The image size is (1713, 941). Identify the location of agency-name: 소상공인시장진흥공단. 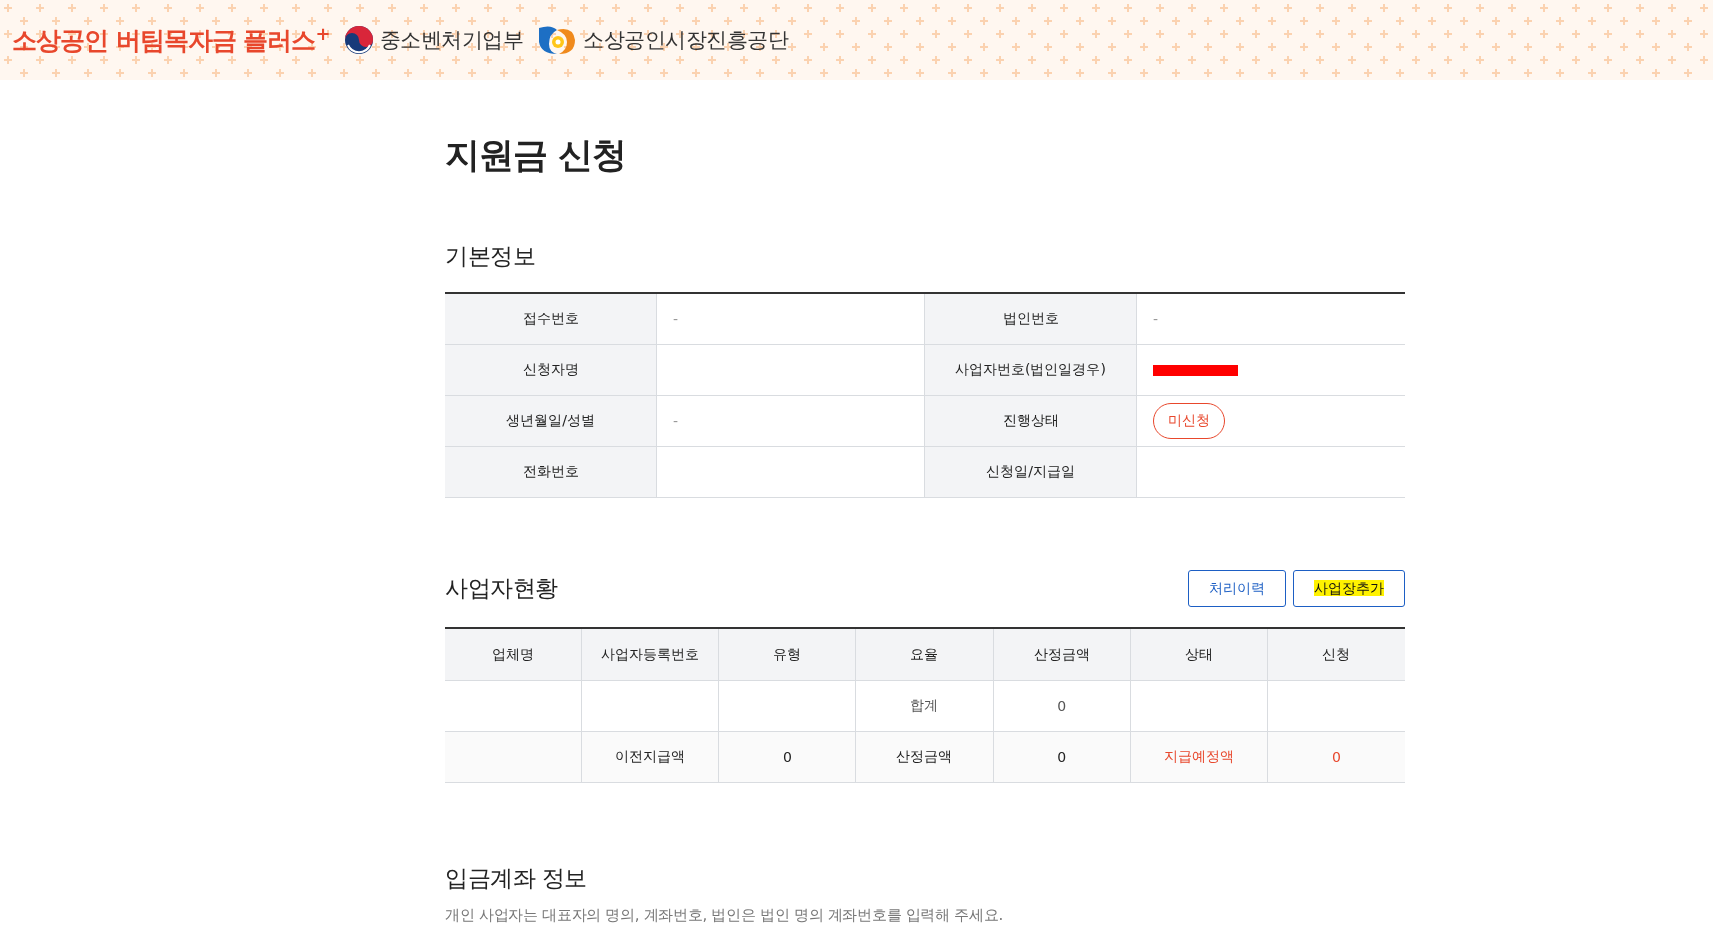
(685, 40).